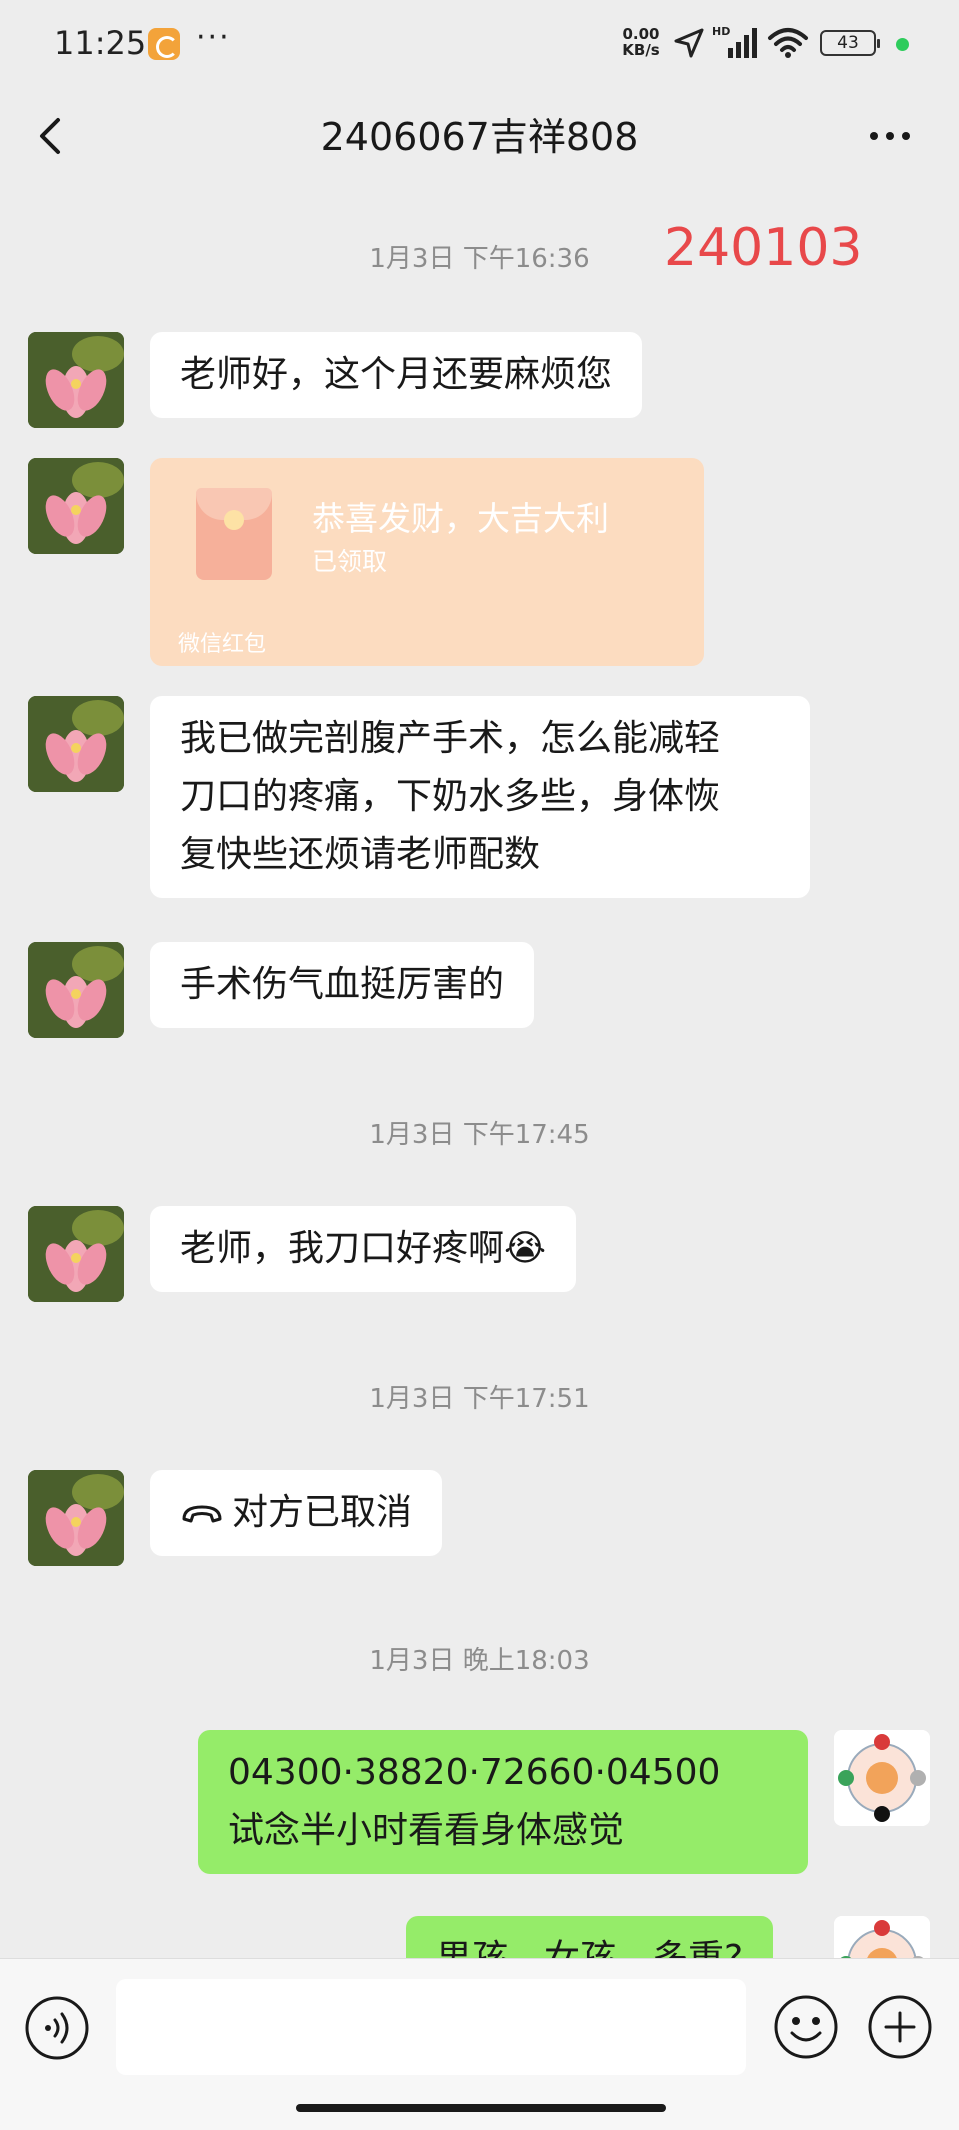 This screenshot has width=959, height=2130. Describe the element at coordinates (734, 41) in the screenshot. I see `signal-icon: HD` at that location.